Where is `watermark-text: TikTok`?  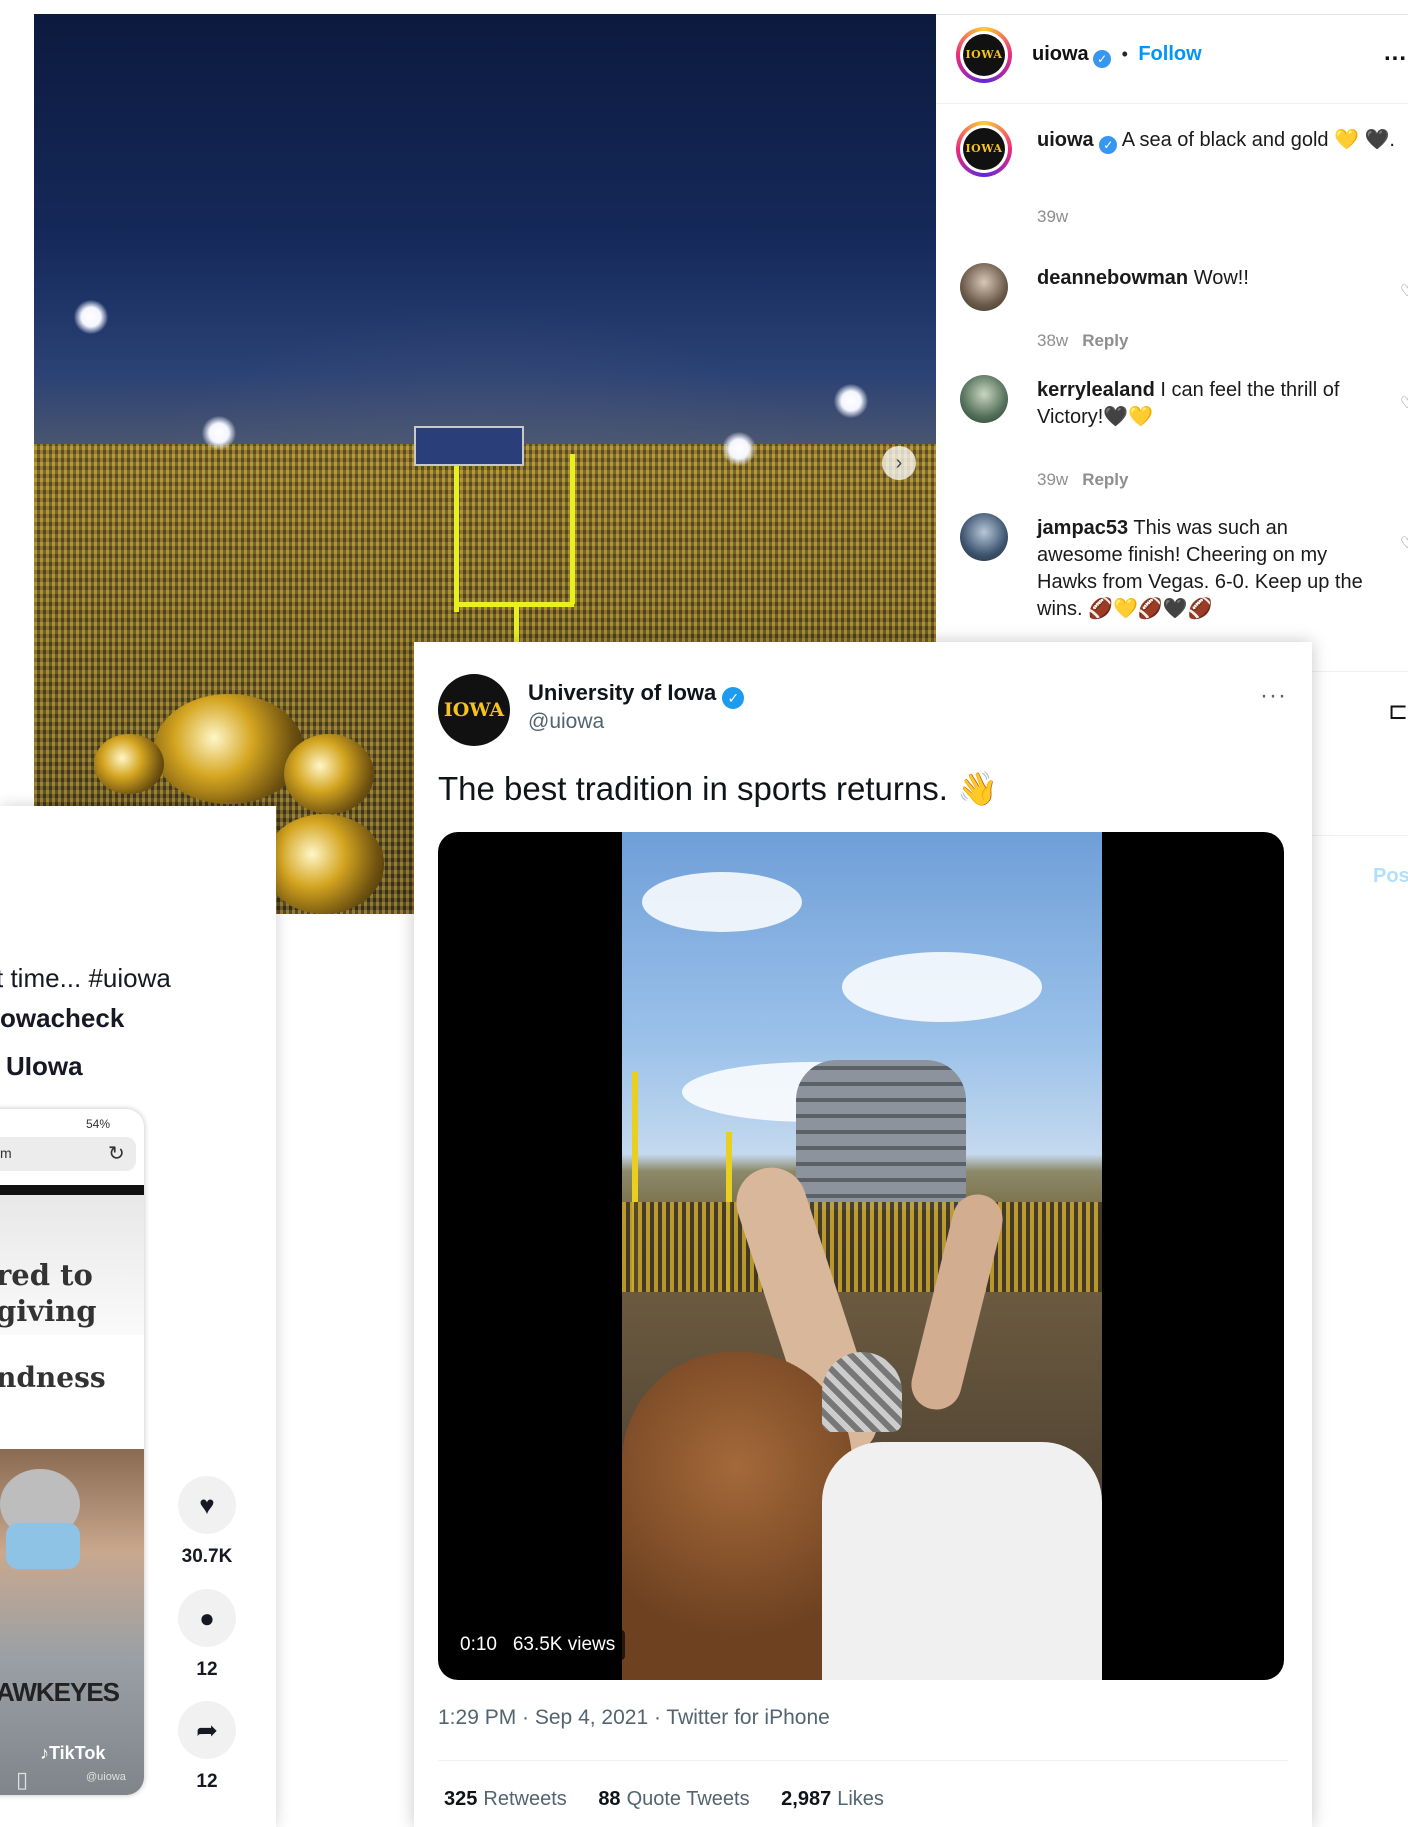 watermark-text: TikTok is located at coordinates (77, 1753).